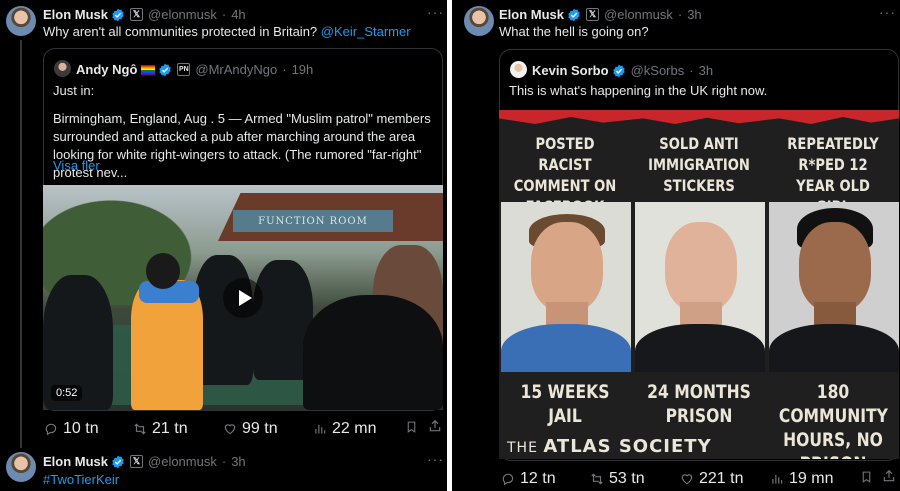 The image size is (900, 491). I want to click on like-button: 99 tn, so click(250, 429).